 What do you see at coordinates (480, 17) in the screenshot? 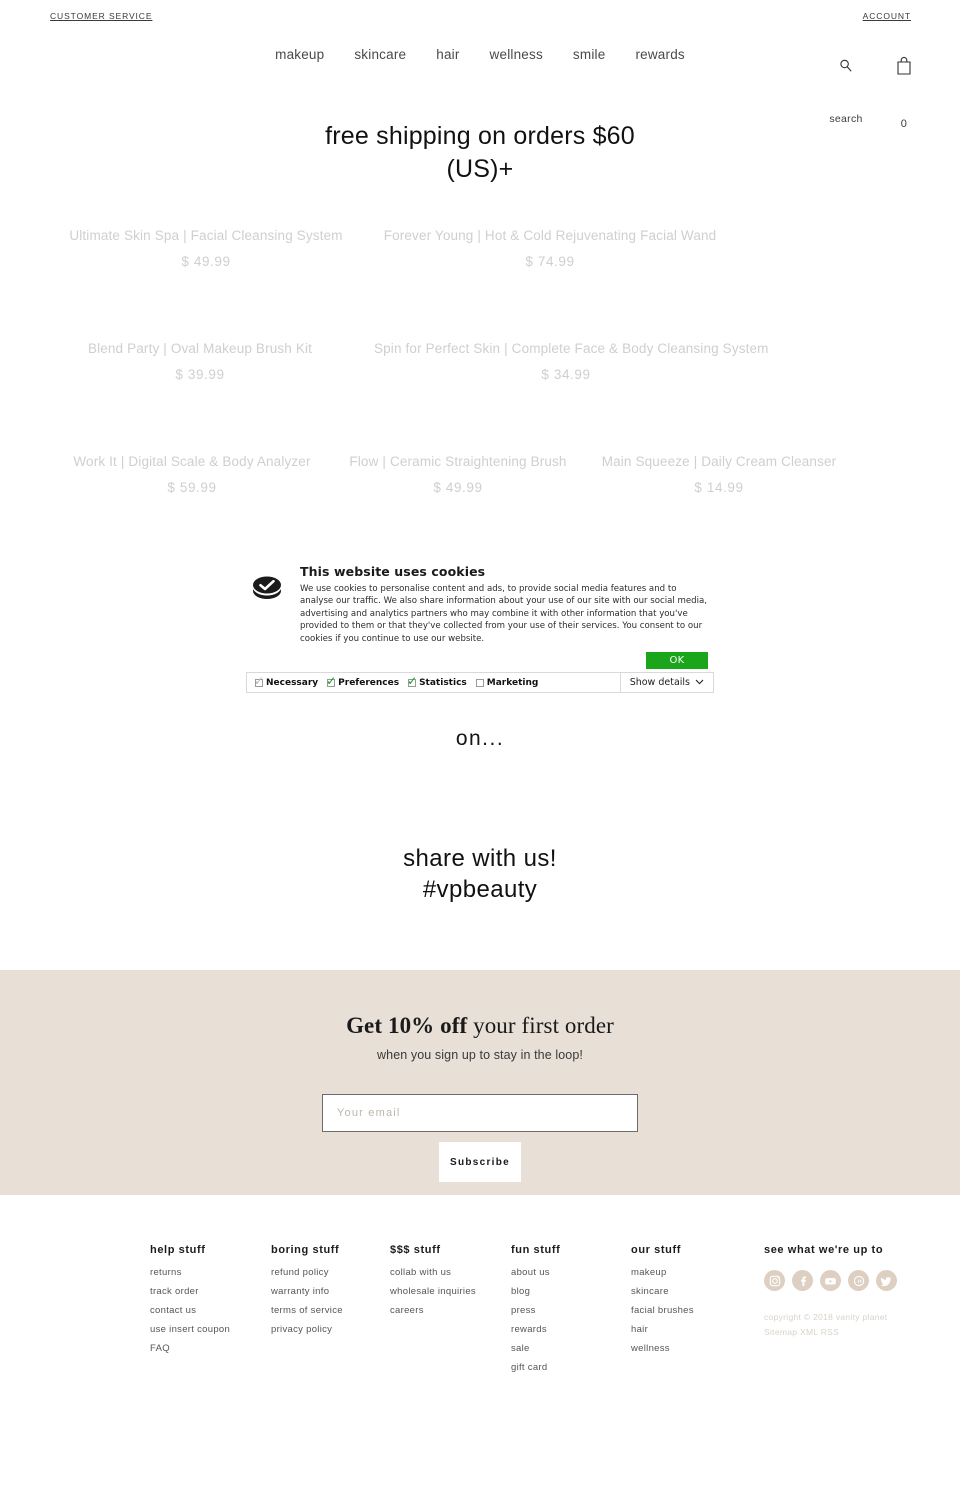
I see `utility-bar: CUSTOMER SERVICE ACCOUNT` at bounding box center [480, 17].